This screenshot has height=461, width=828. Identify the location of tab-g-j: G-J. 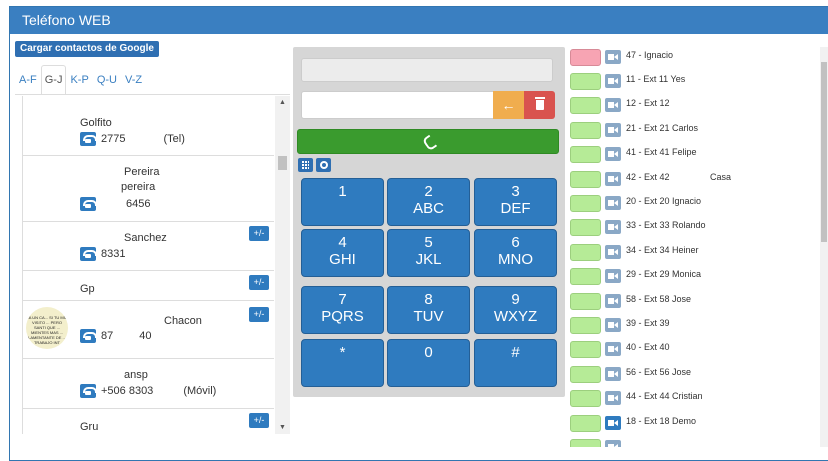
(53, 79).